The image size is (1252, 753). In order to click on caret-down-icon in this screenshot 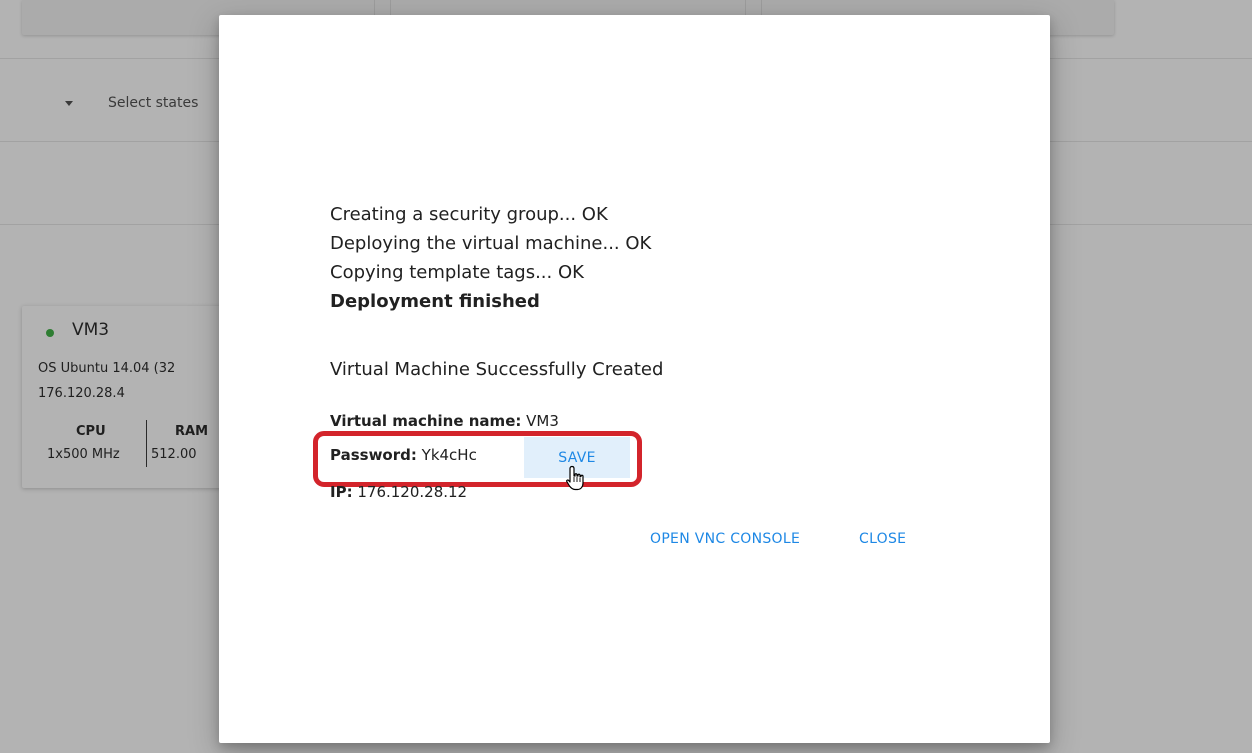, I will do `click(69, 103)`.